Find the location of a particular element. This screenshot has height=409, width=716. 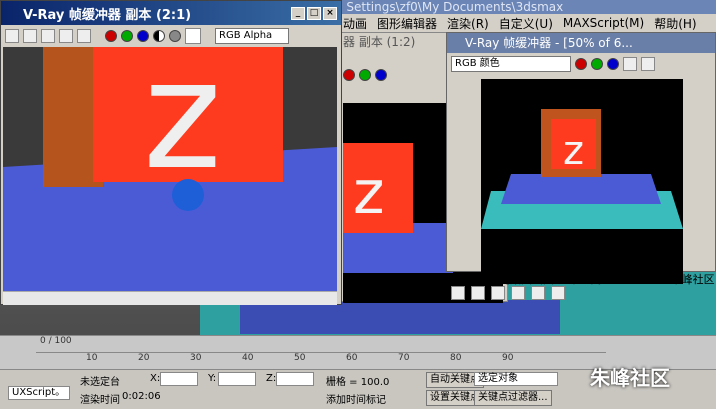

close-button: × is located at coordinates (330, 13).